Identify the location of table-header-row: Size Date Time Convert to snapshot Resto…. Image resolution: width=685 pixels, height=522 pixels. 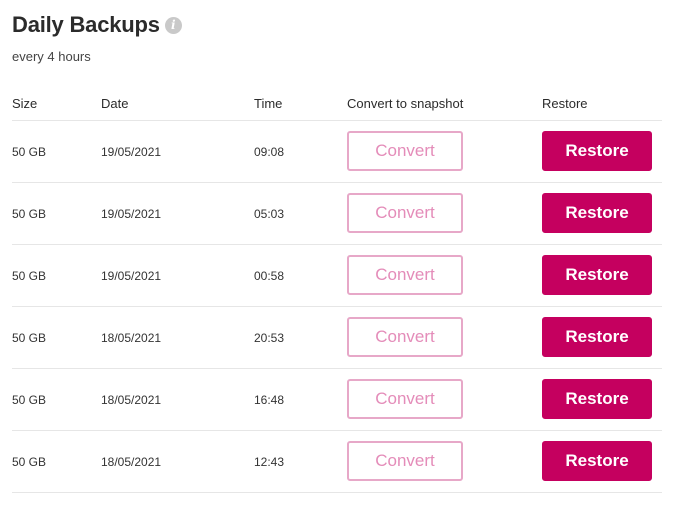
(337, 103).